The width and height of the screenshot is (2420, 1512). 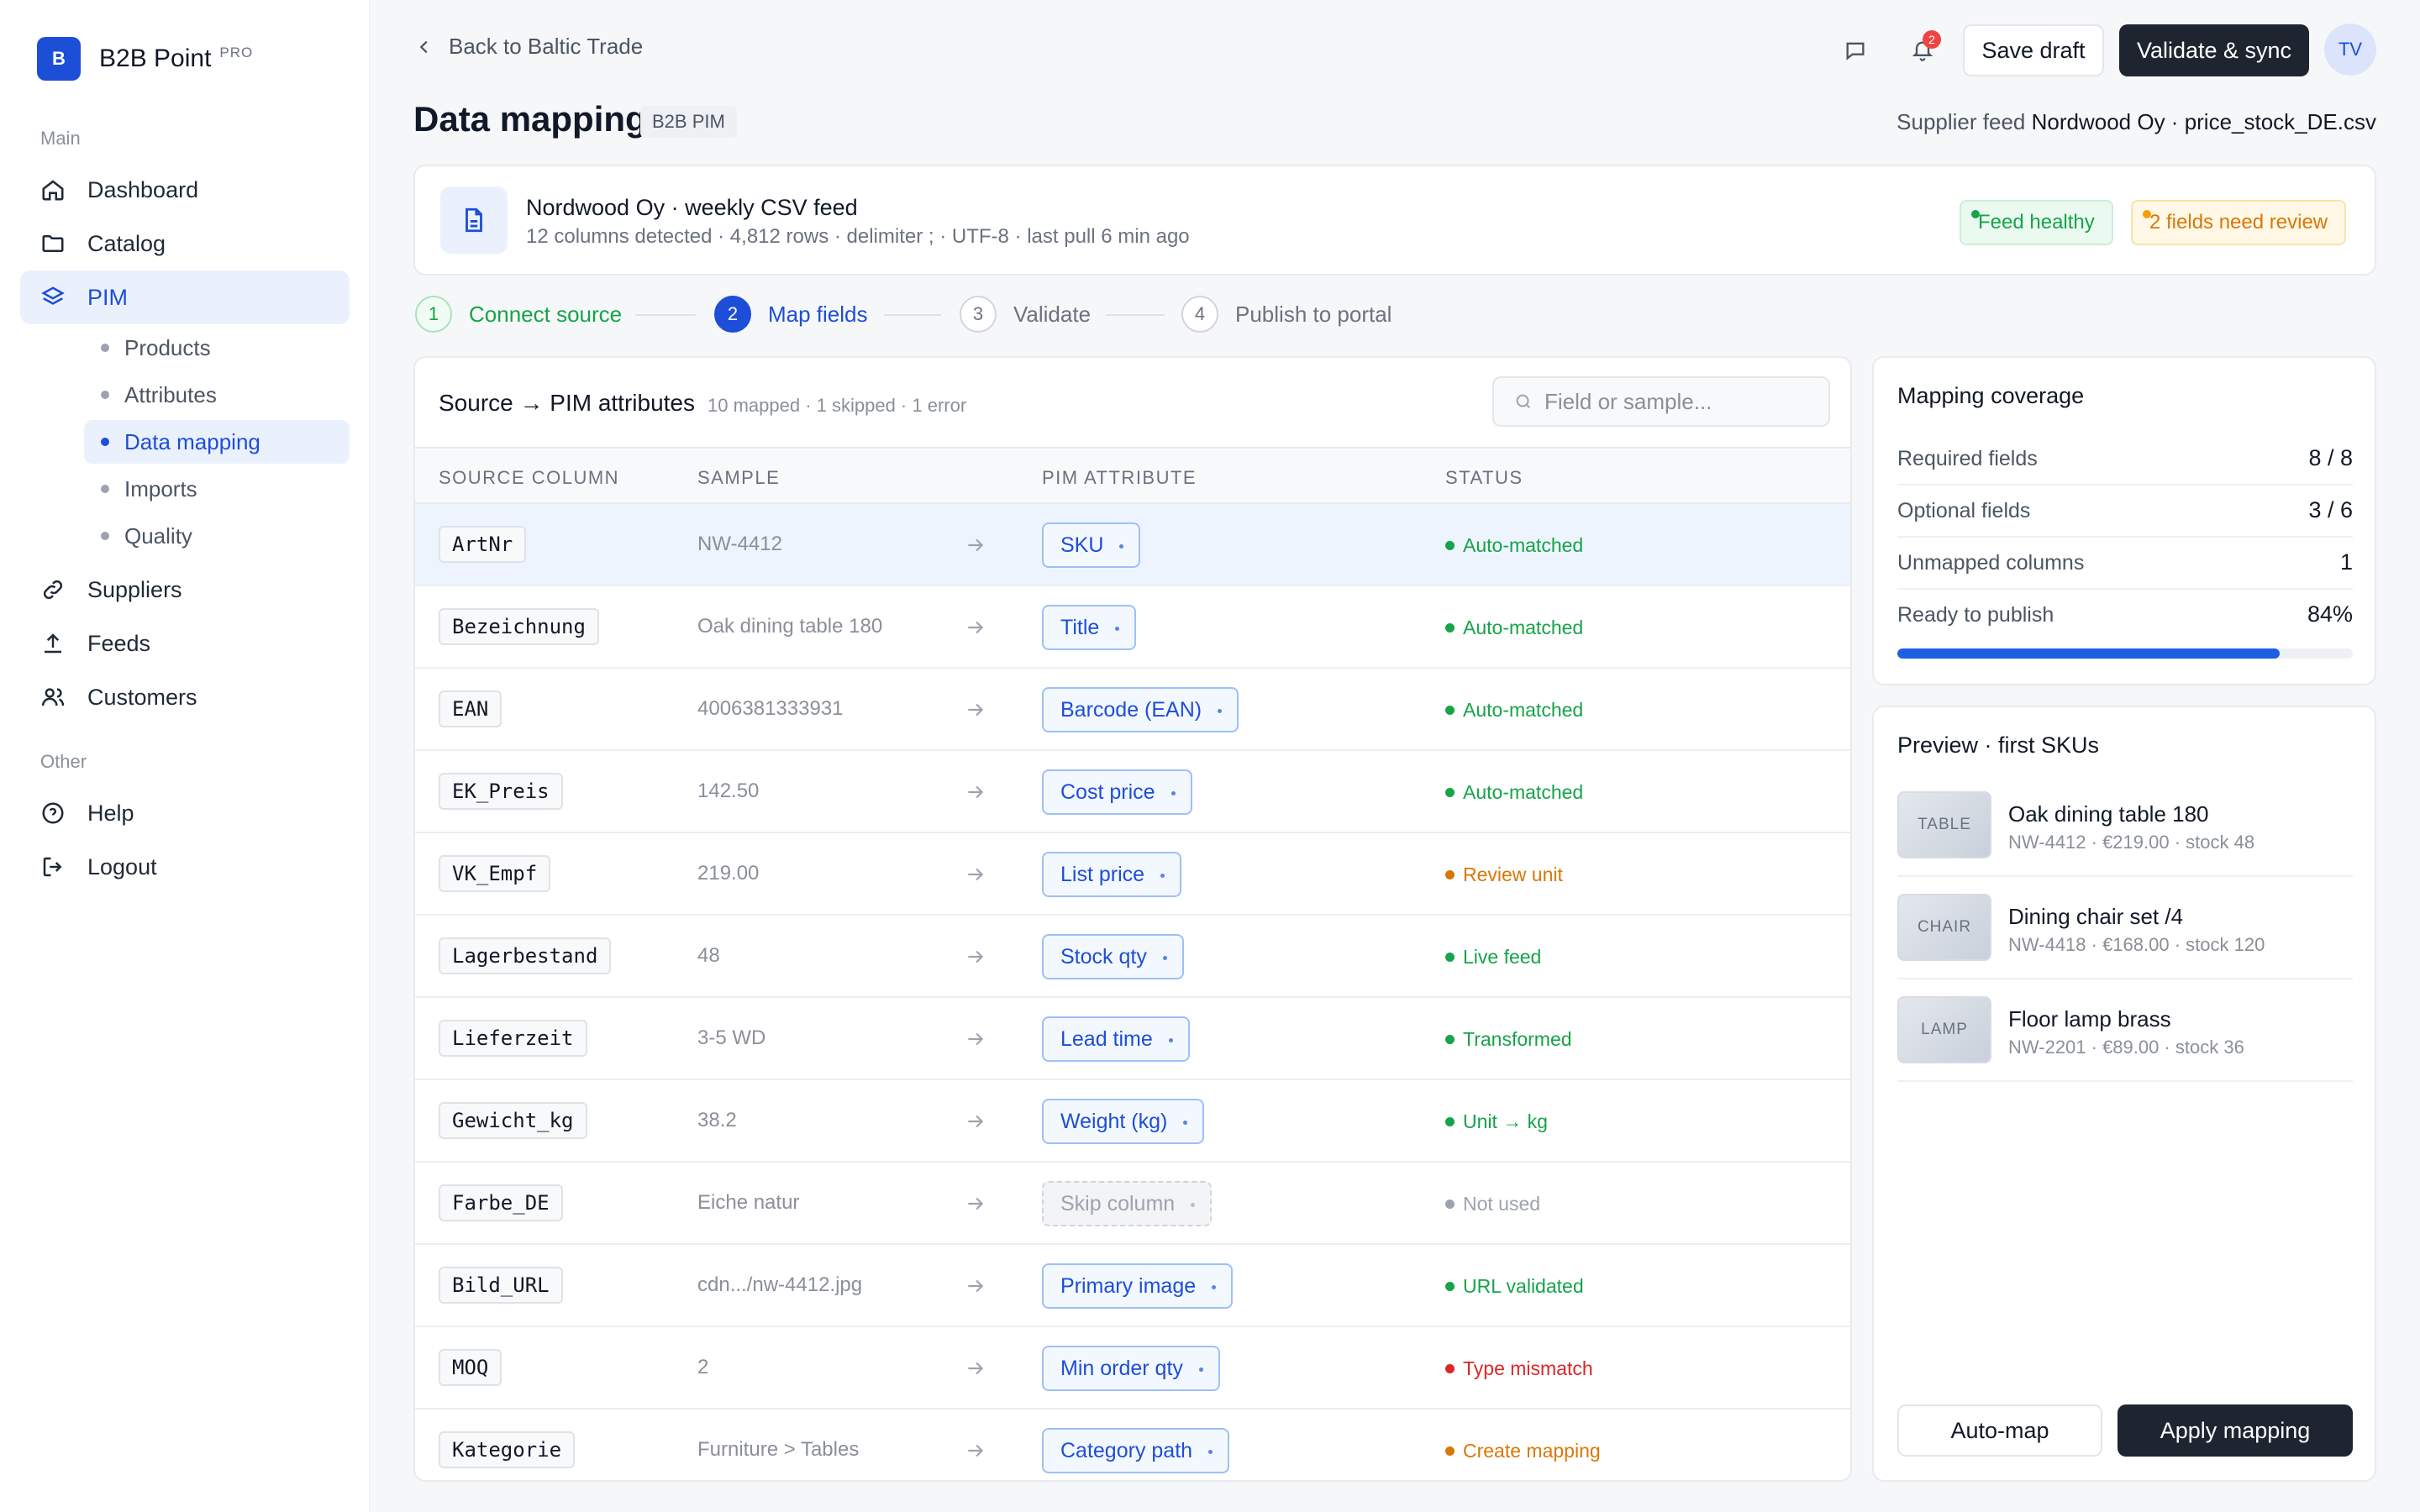 I want to click on pim-attribute-select: Primary image, so click(x=1138, y=1286).